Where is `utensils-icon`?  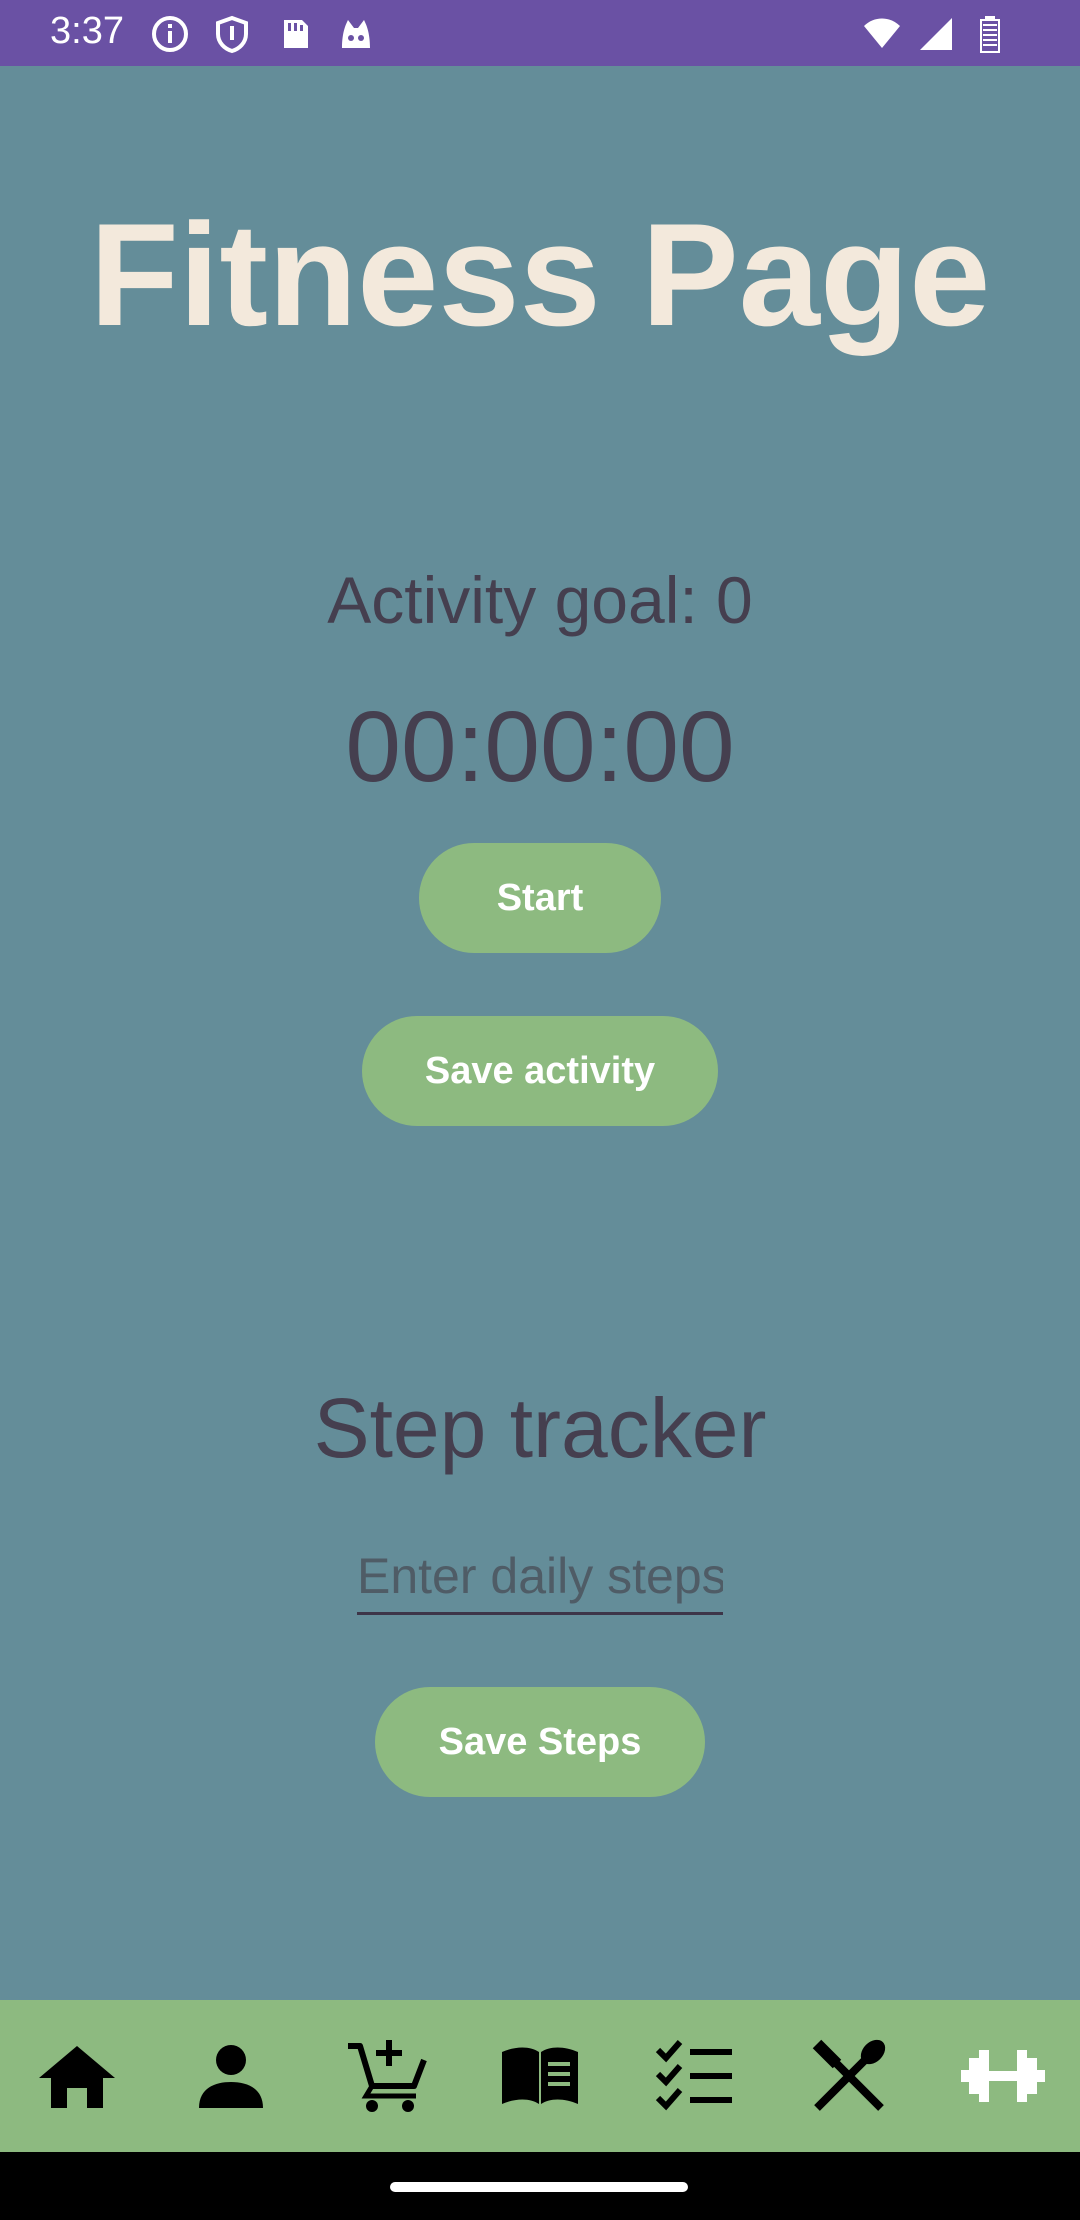 utensils-icon is located at coordinates (849, 2076).